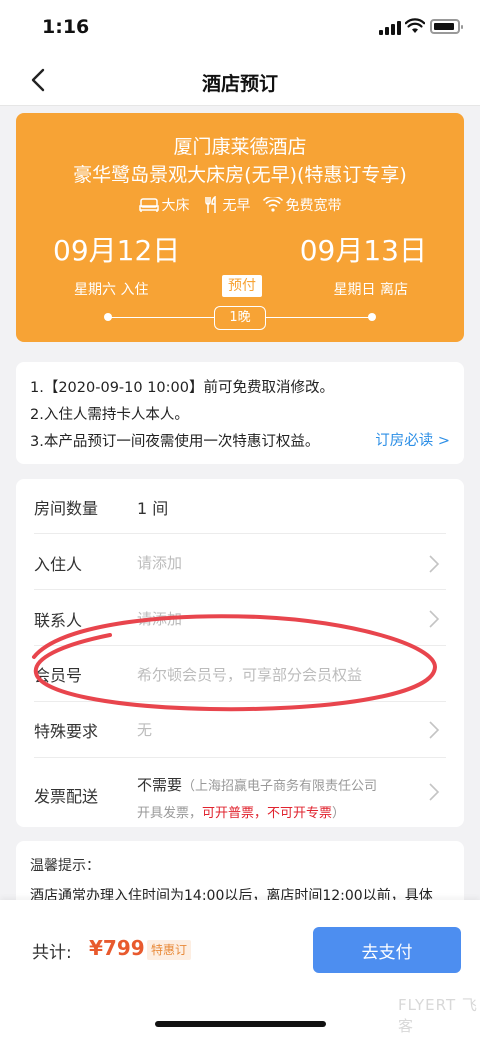  What do you see at coordinates (117, 250) in the screenshot?
I see `checkin-date: 09月12日` at bounding box center [117, 250].